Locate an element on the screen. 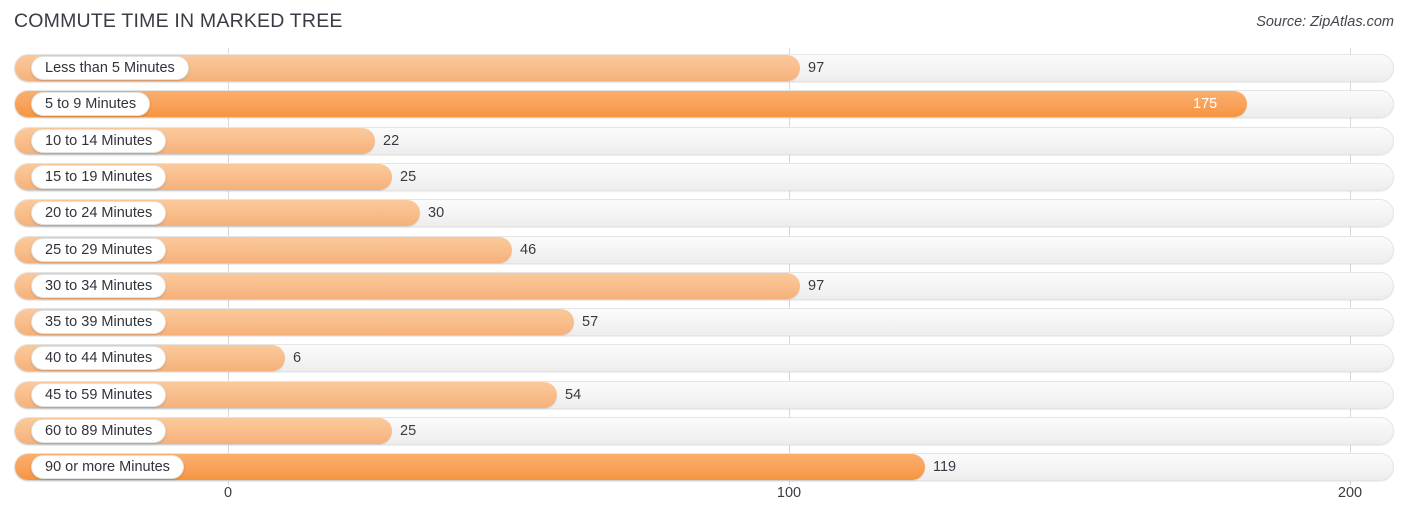 The width and height of the screenshot is (1406, 523). bar-row: 10 to 14 Minutes 22 is located at coordinates (704, 140).